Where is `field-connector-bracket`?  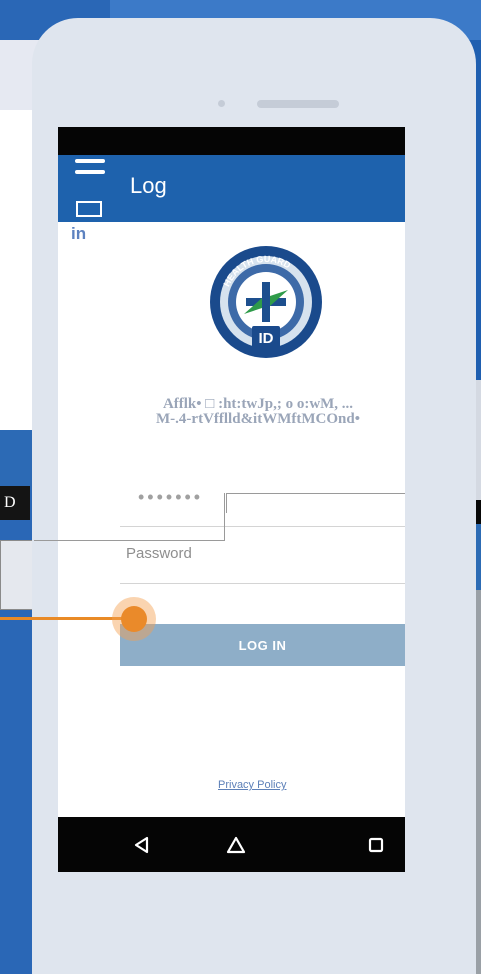
field-connector-bracket is located at coordinates (315, 503).